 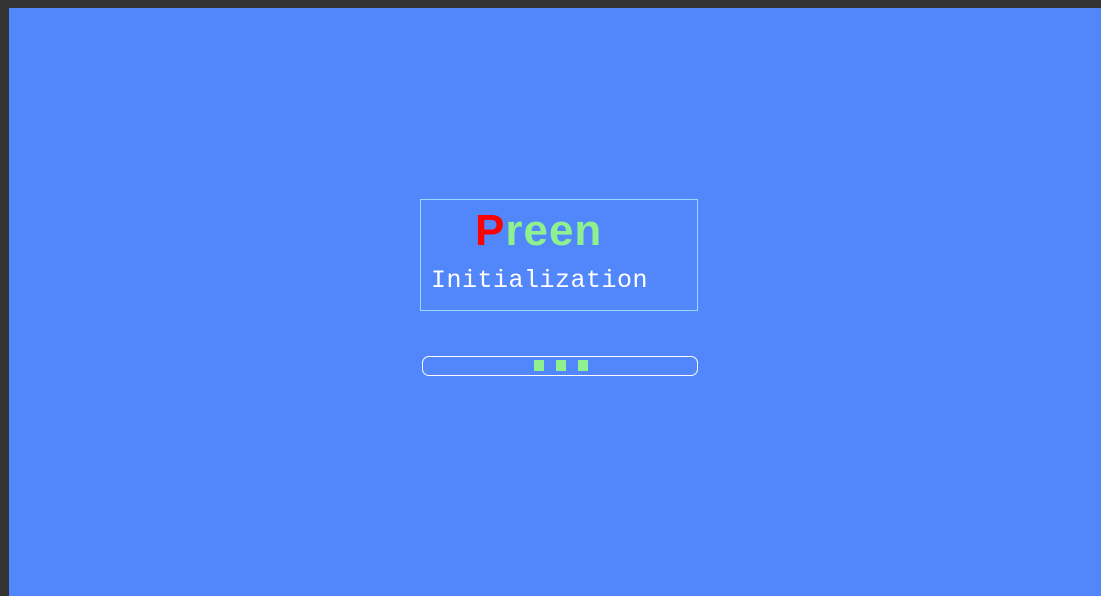 I want to click on progress-bar, so click(x=560, y=366).